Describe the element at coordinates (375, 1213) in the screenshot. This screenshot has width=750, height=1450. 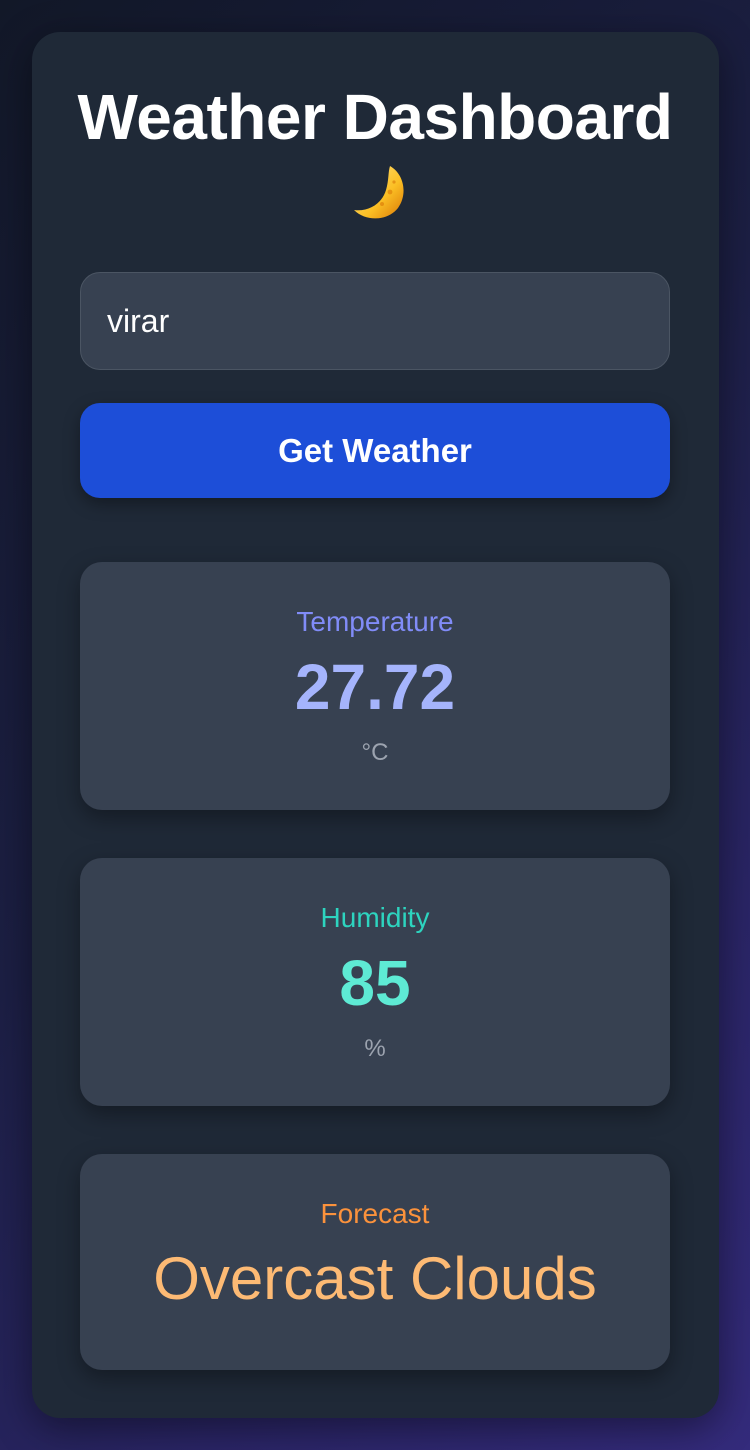
I see `forecast-label: Forecast` at that location.